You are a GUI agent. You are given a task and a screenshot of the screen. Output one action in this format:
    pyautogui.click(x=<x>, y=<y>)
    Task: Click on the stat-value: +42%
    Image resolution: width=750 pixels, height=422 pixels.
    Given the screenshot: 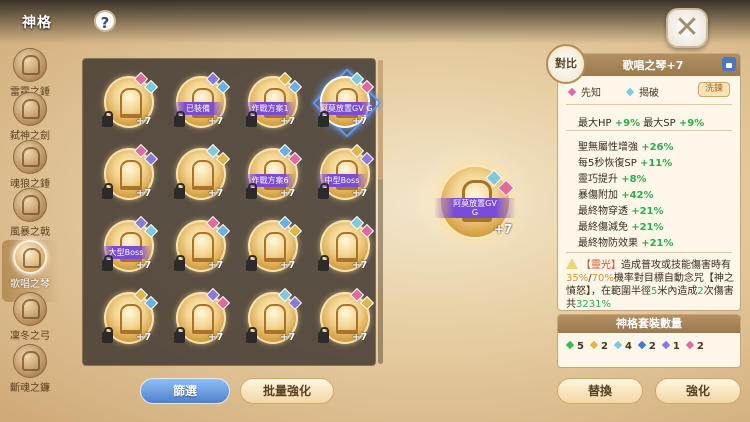 What is the action you would take?
    pyautogui.click(x=637, y=195)
    